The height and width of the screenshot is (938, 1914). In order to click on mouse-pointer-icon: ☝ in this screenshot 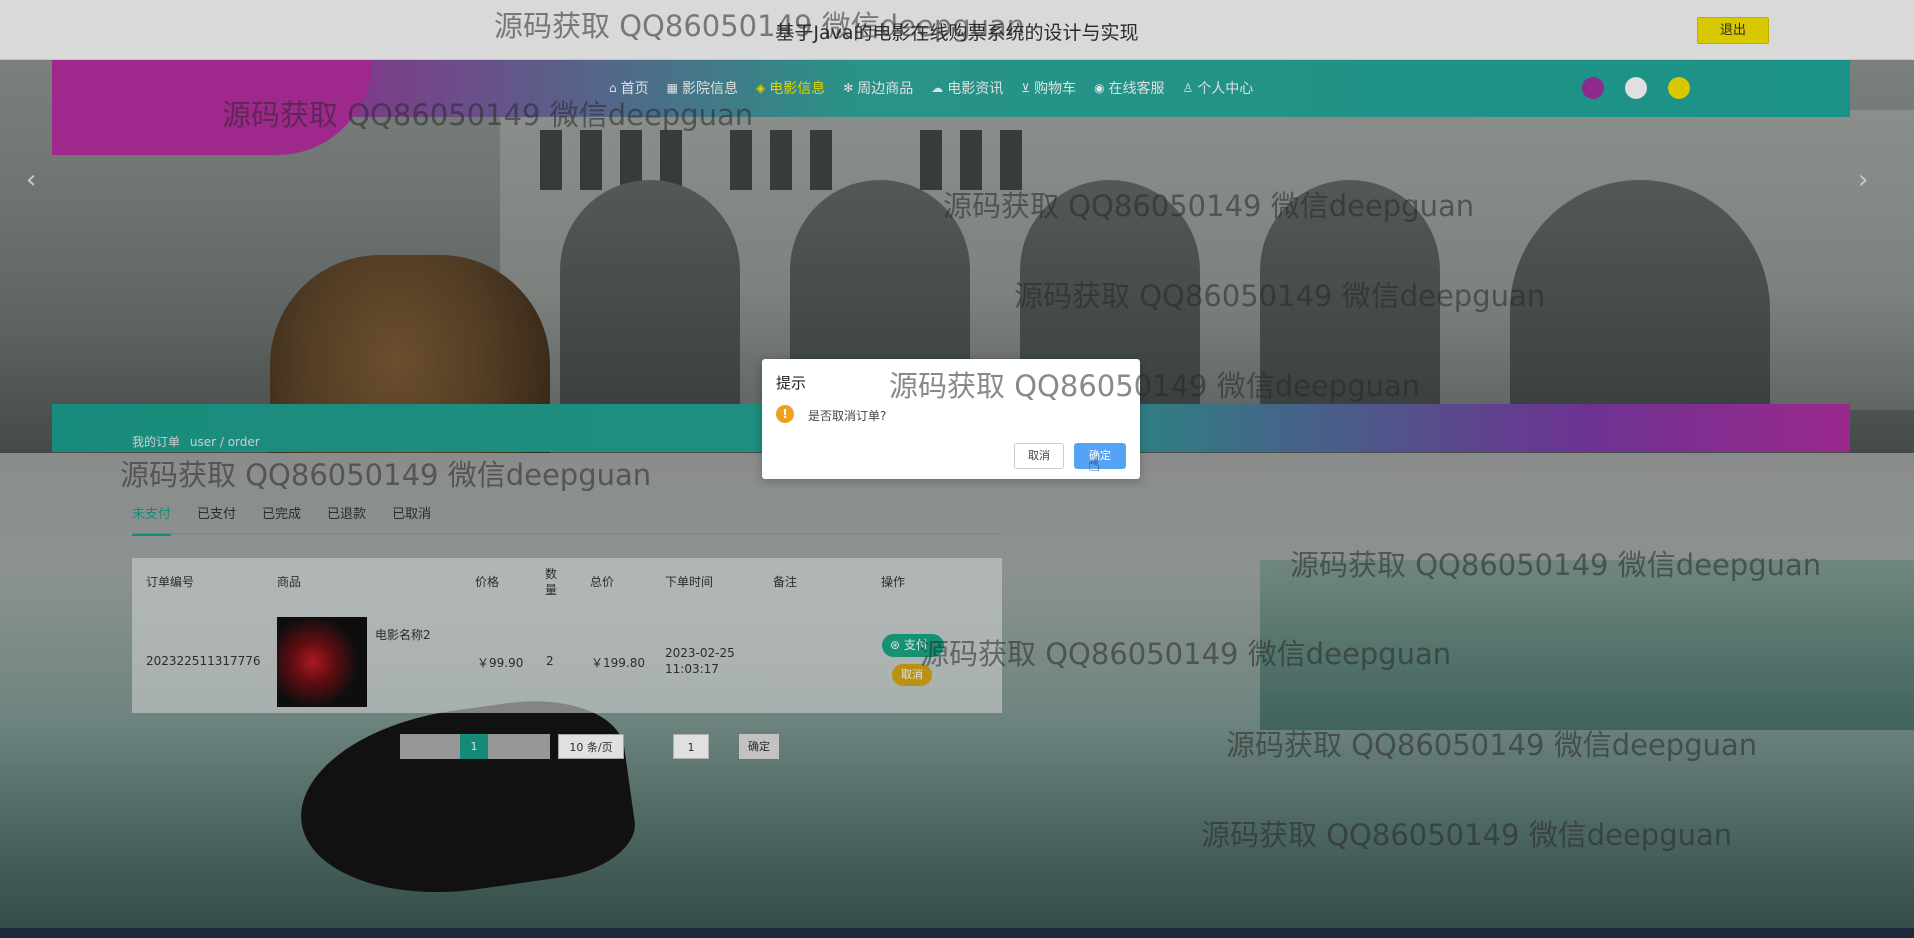, I will do `click(1094, 464)`.